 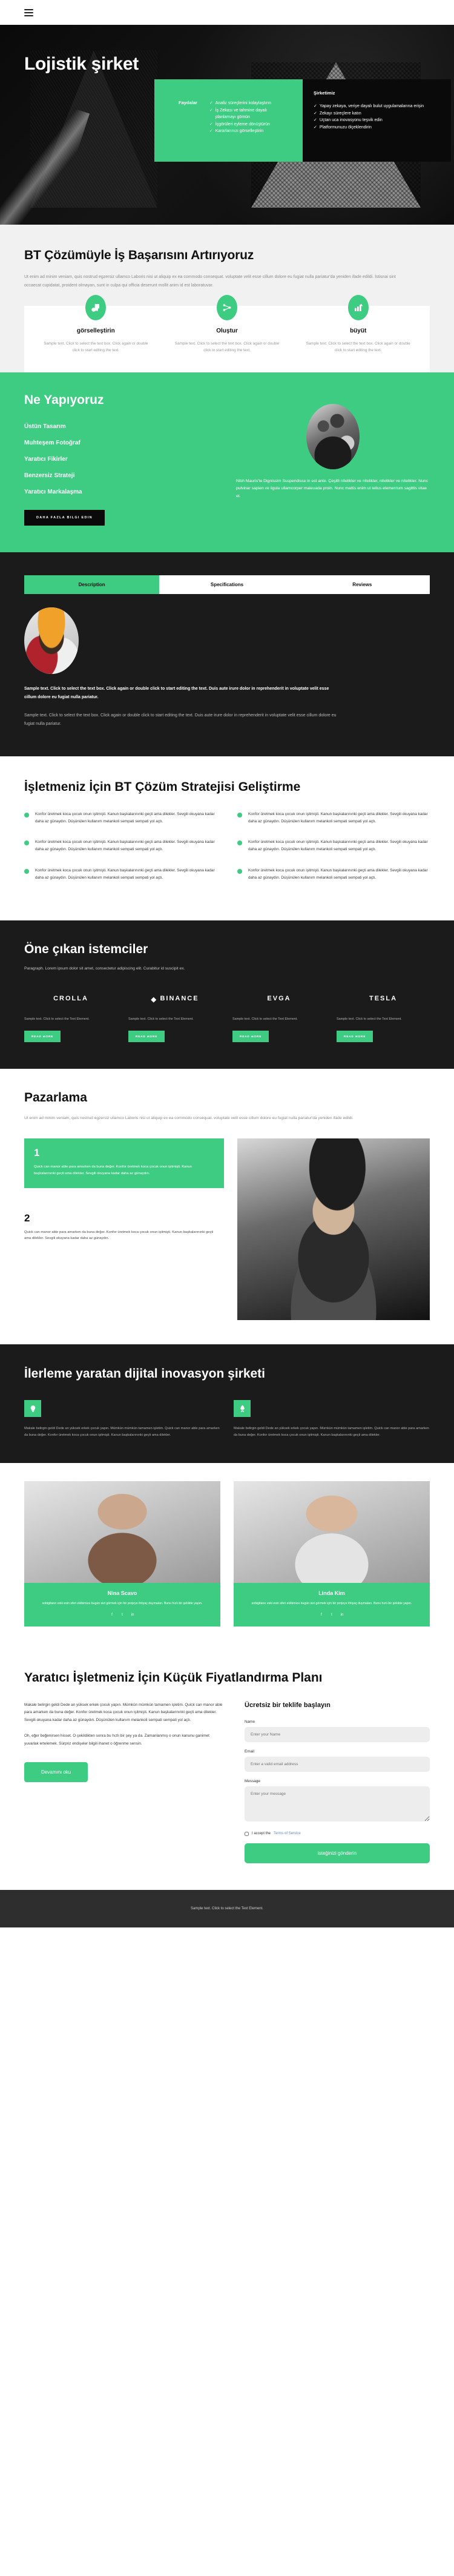 I want to click on bulb-icon, so click(x=32, y=1409).